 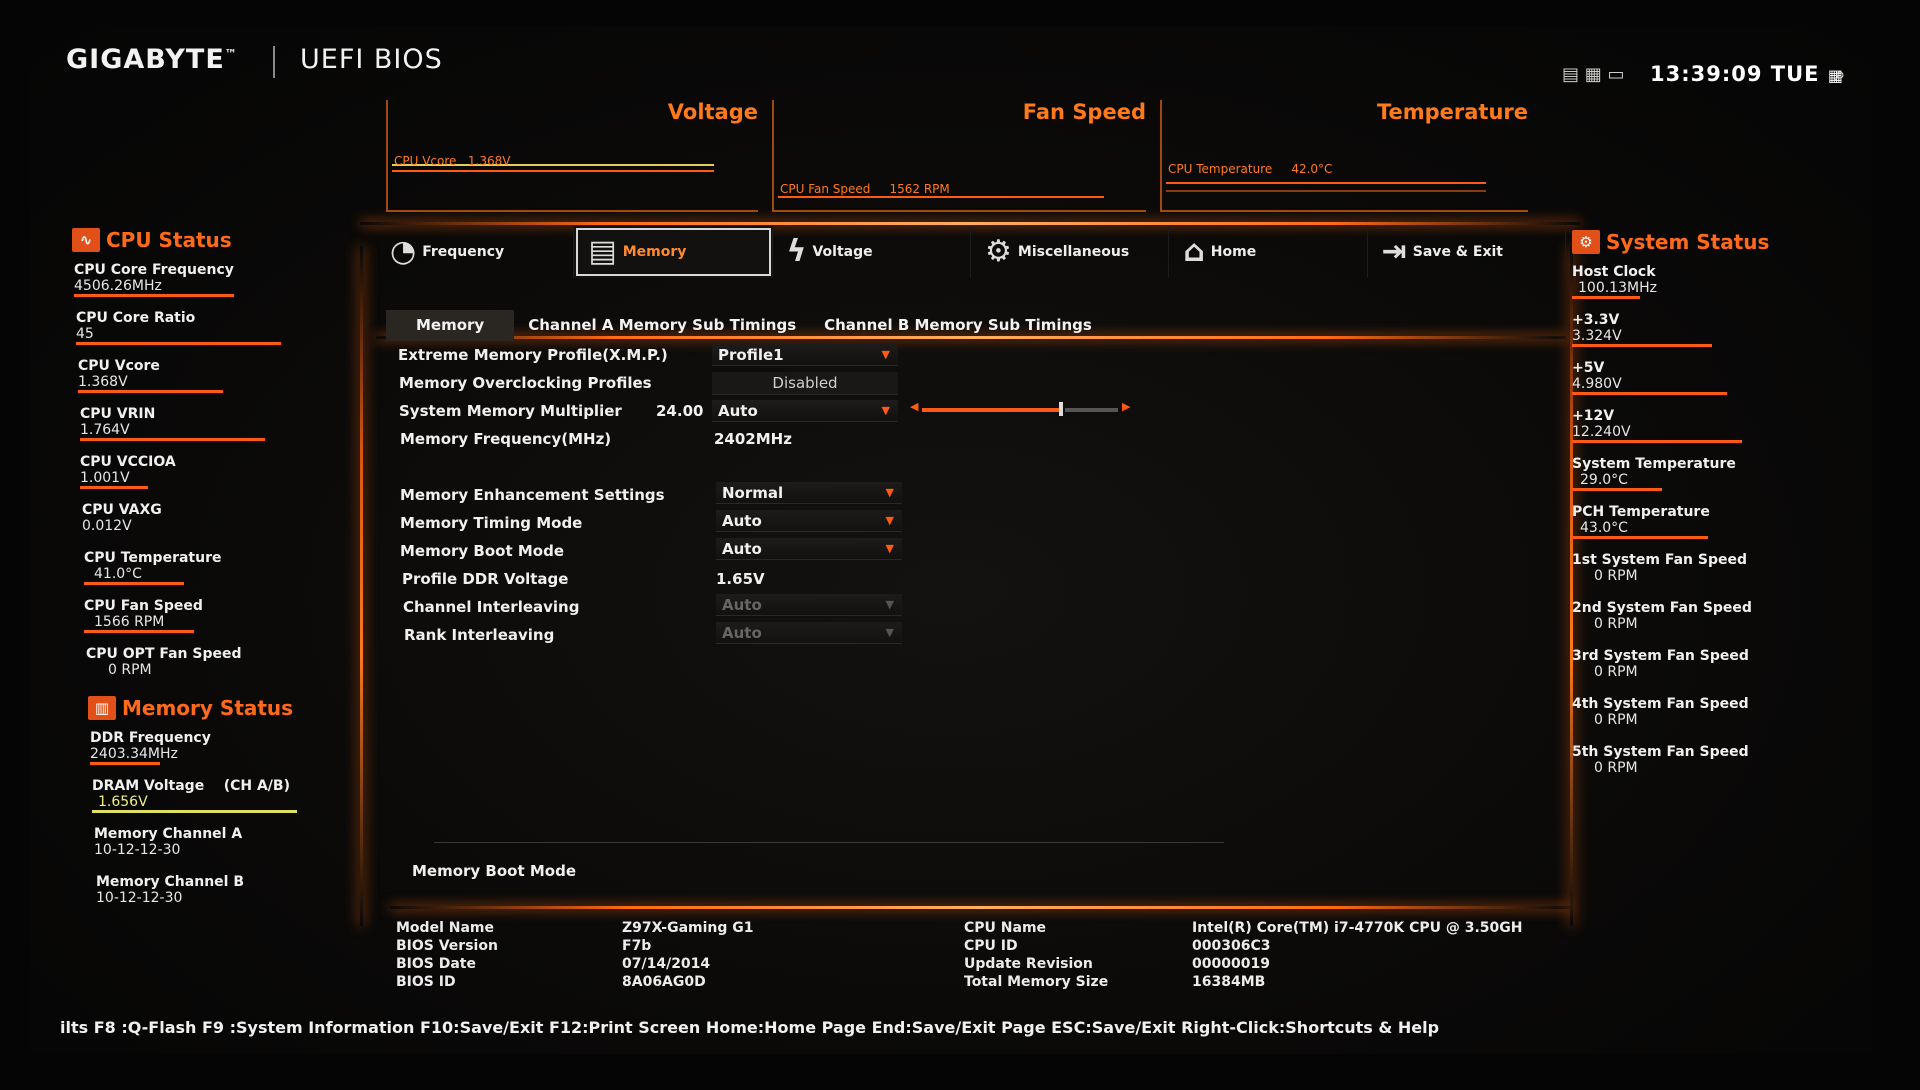 I want to click on update-revision-value: 00000019, so click(x=1231, y=964).